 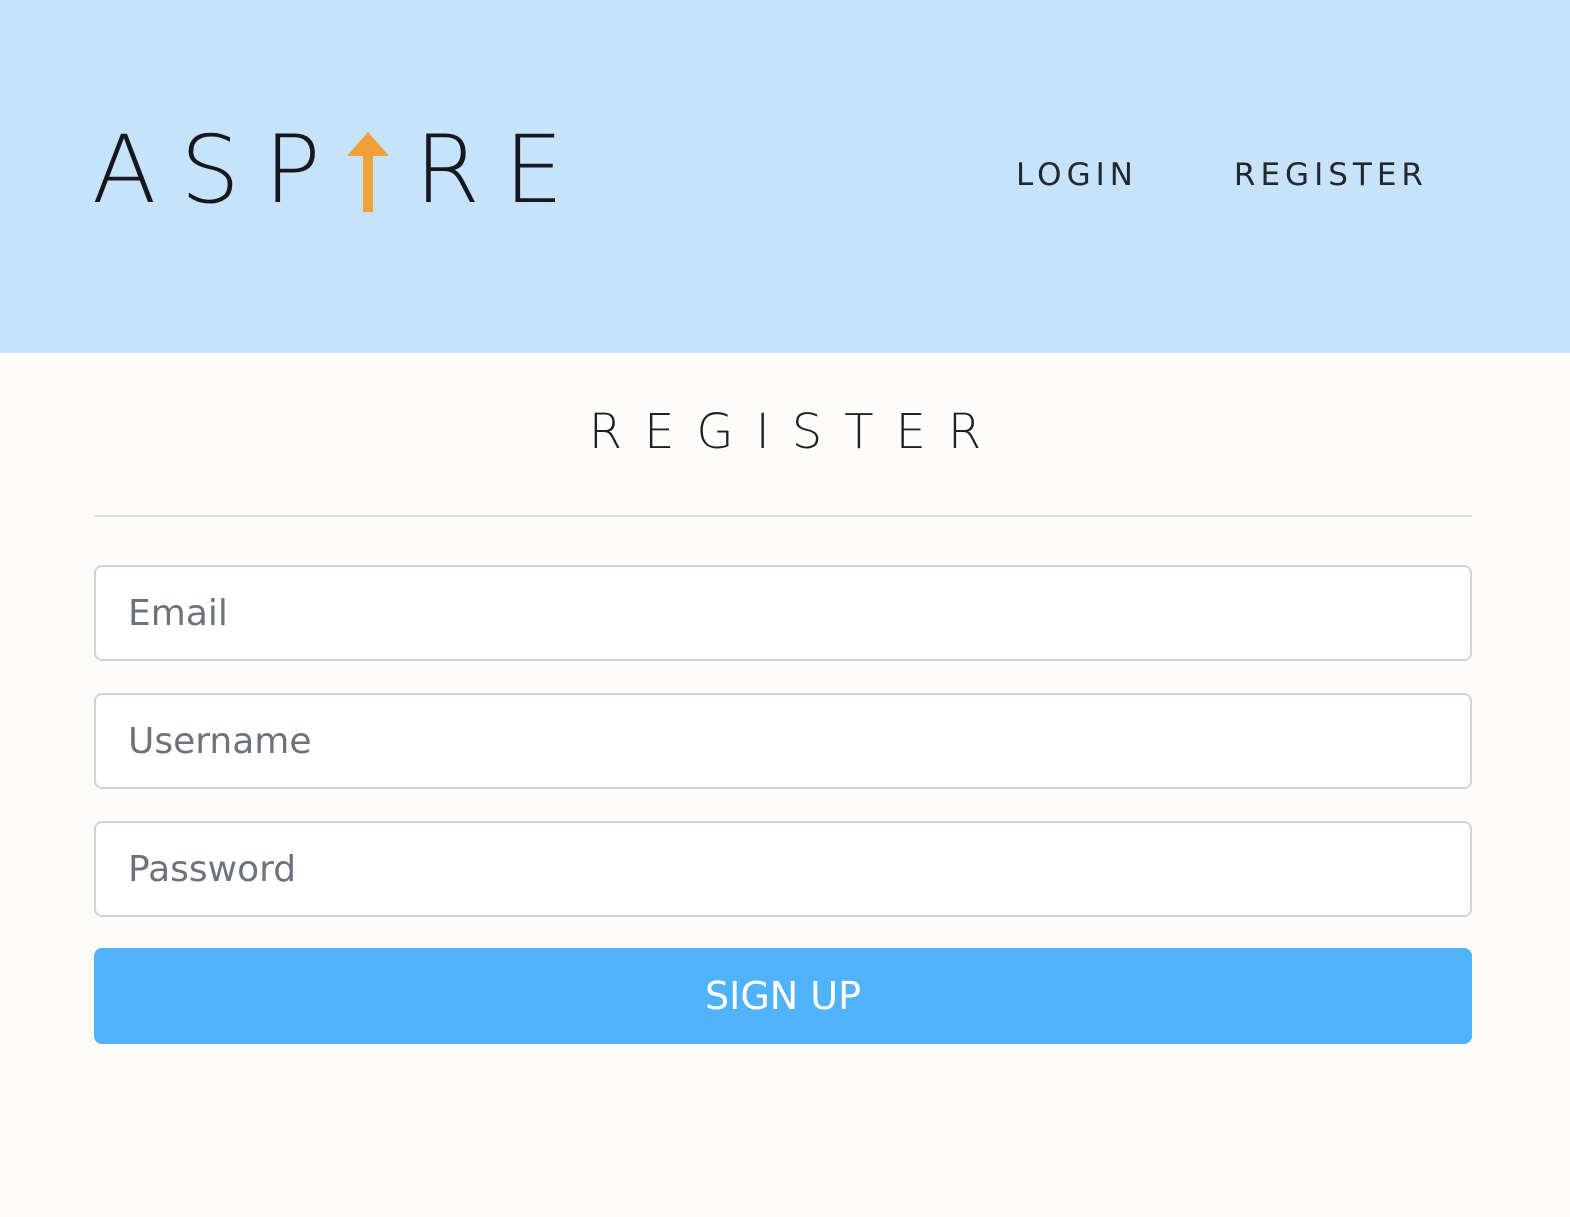 I want to click on divider, so click(x=783, y=516).